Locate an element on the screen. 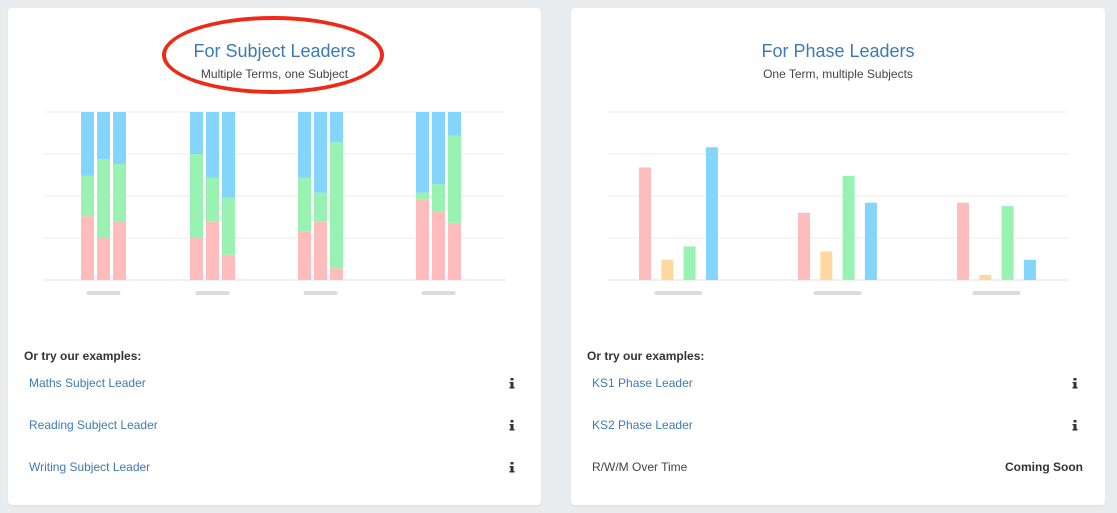  ks2-phase-leader-link: KS2 Phase Leader is located at coordinates (642, 425).